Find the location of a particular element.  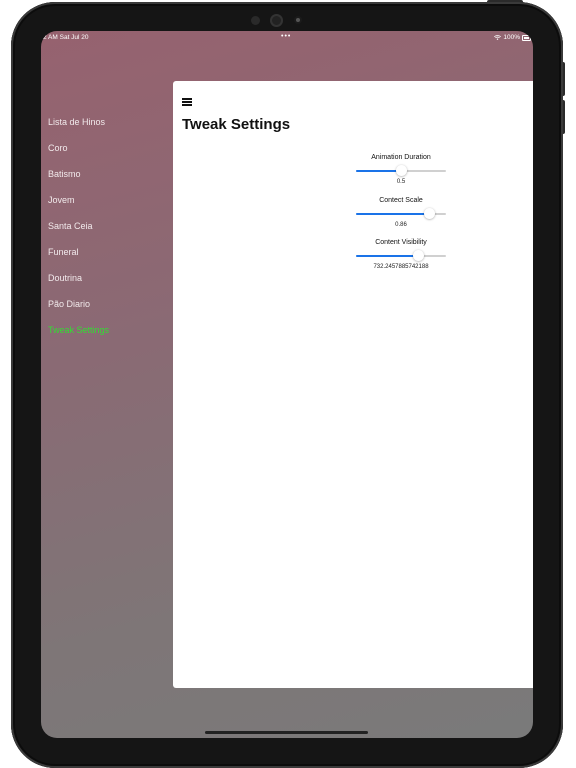

status-bar: 2 AM Sat Jul 20 ••• 100% is located at coordinates (287, 38).